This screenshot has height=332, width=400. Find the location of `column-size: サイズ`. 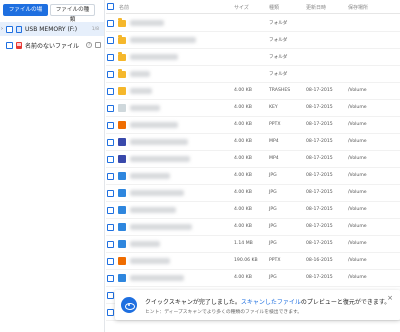

column-size: サイズ is located at coordinates (241, 7).